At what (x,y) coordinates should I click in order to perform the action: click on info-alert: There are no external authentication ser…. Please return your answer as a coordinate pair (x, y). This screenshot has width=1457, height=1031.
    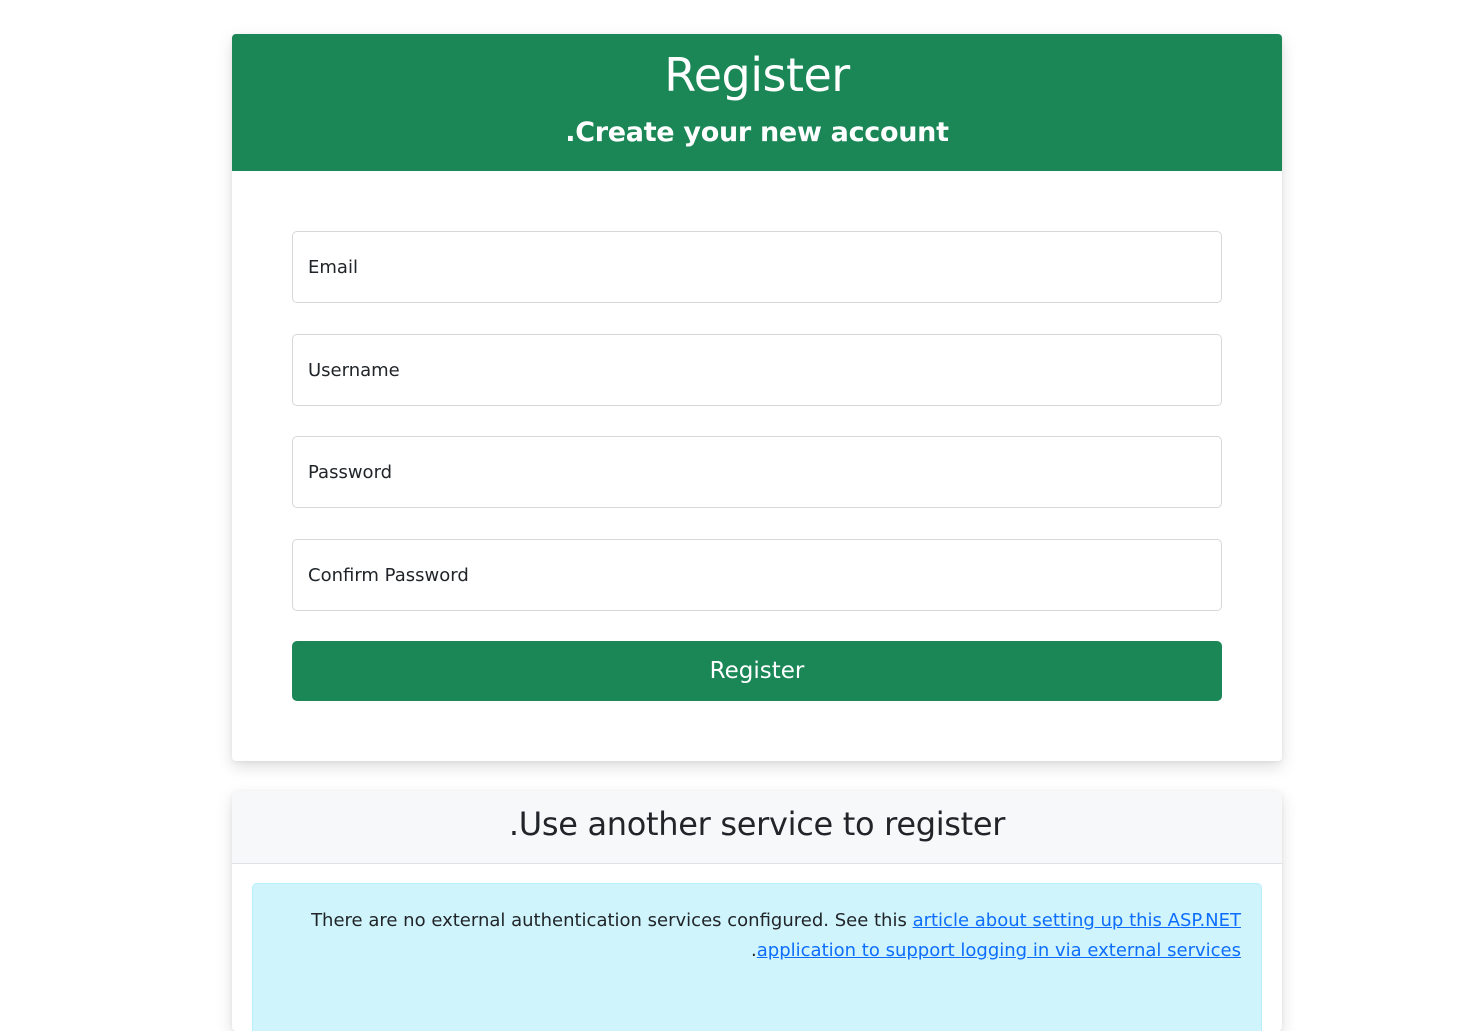
    Looking at the image, I should click on (757, 957).